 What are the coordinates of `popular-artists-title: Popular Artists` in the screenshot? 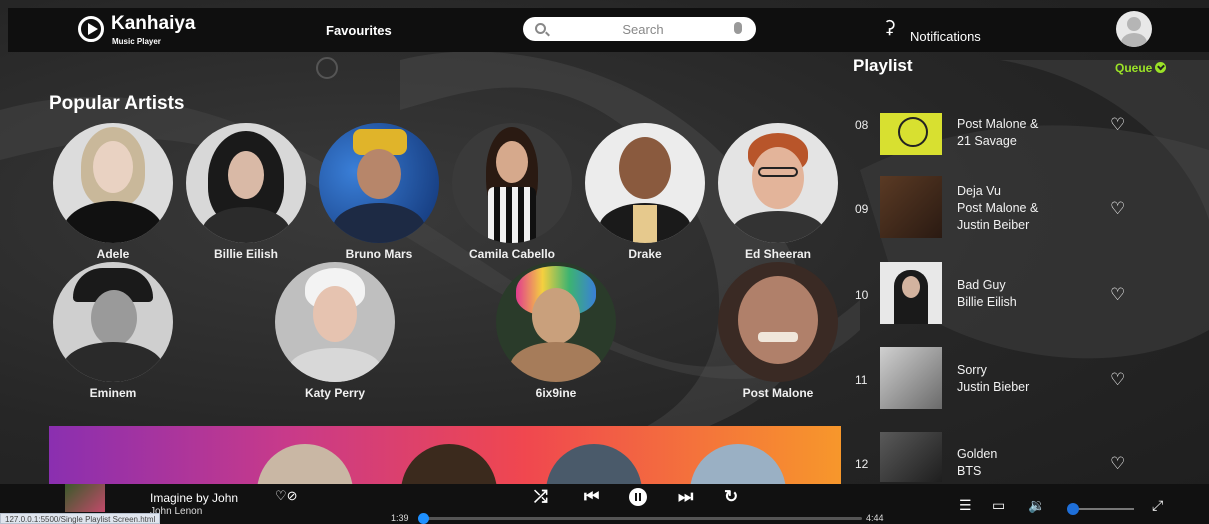 It's located at (117, 103).